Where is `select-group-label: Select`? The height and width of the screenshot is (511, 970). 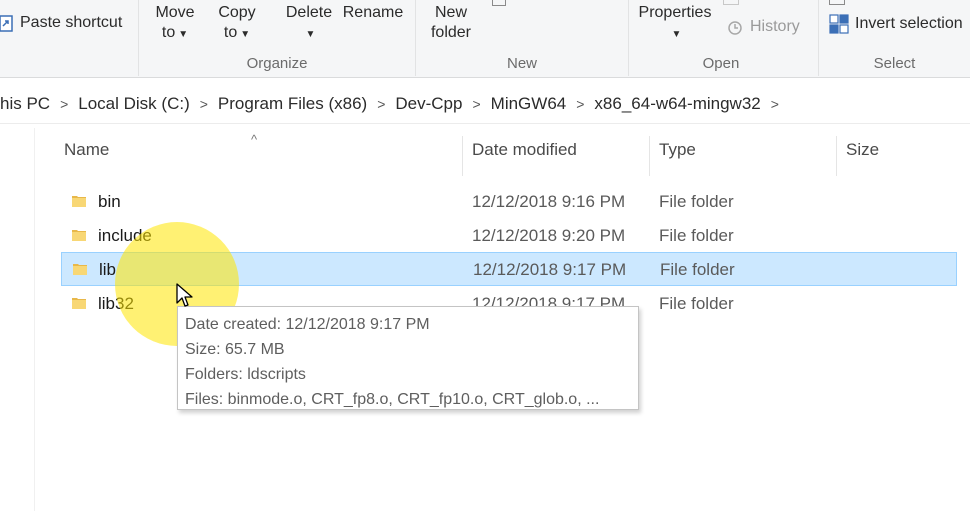 select-group-label: Select is located at coordinates (894, 63).